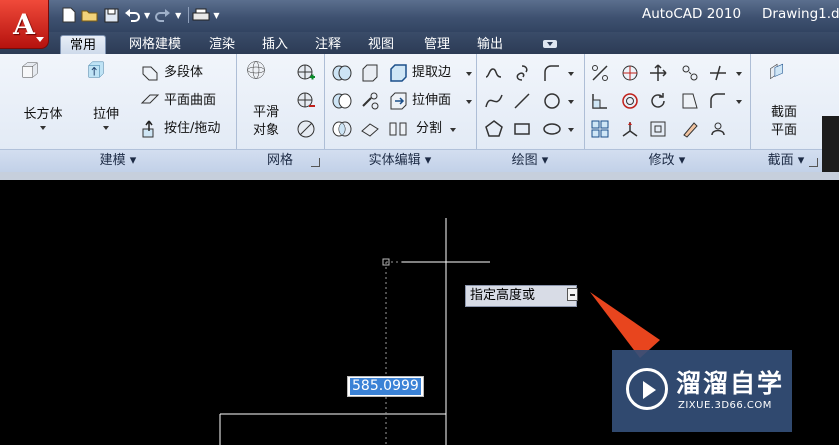 The width and height of the screenshot is (839, 445). I want to click on box-dropdown-icon, so click(43, 128).